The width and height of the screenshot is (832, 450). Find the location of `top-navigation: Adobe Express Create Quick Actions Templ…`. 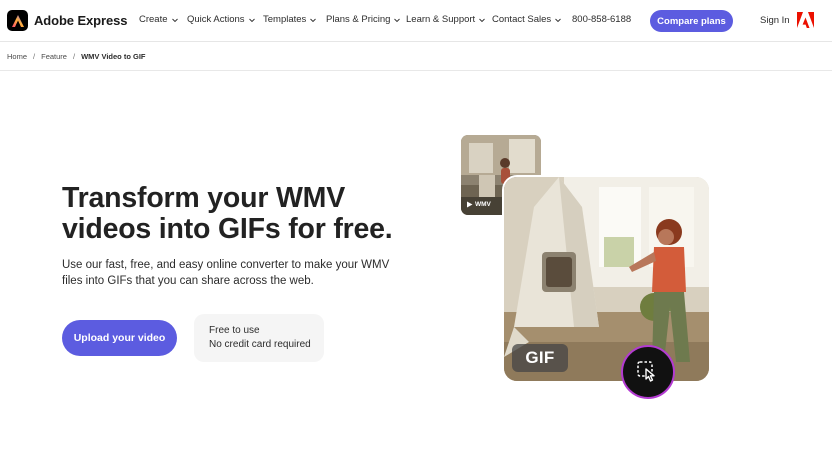

top-navigation: Adobe Express Create Quick Actions Templ… is located at coordinates (416, 21).